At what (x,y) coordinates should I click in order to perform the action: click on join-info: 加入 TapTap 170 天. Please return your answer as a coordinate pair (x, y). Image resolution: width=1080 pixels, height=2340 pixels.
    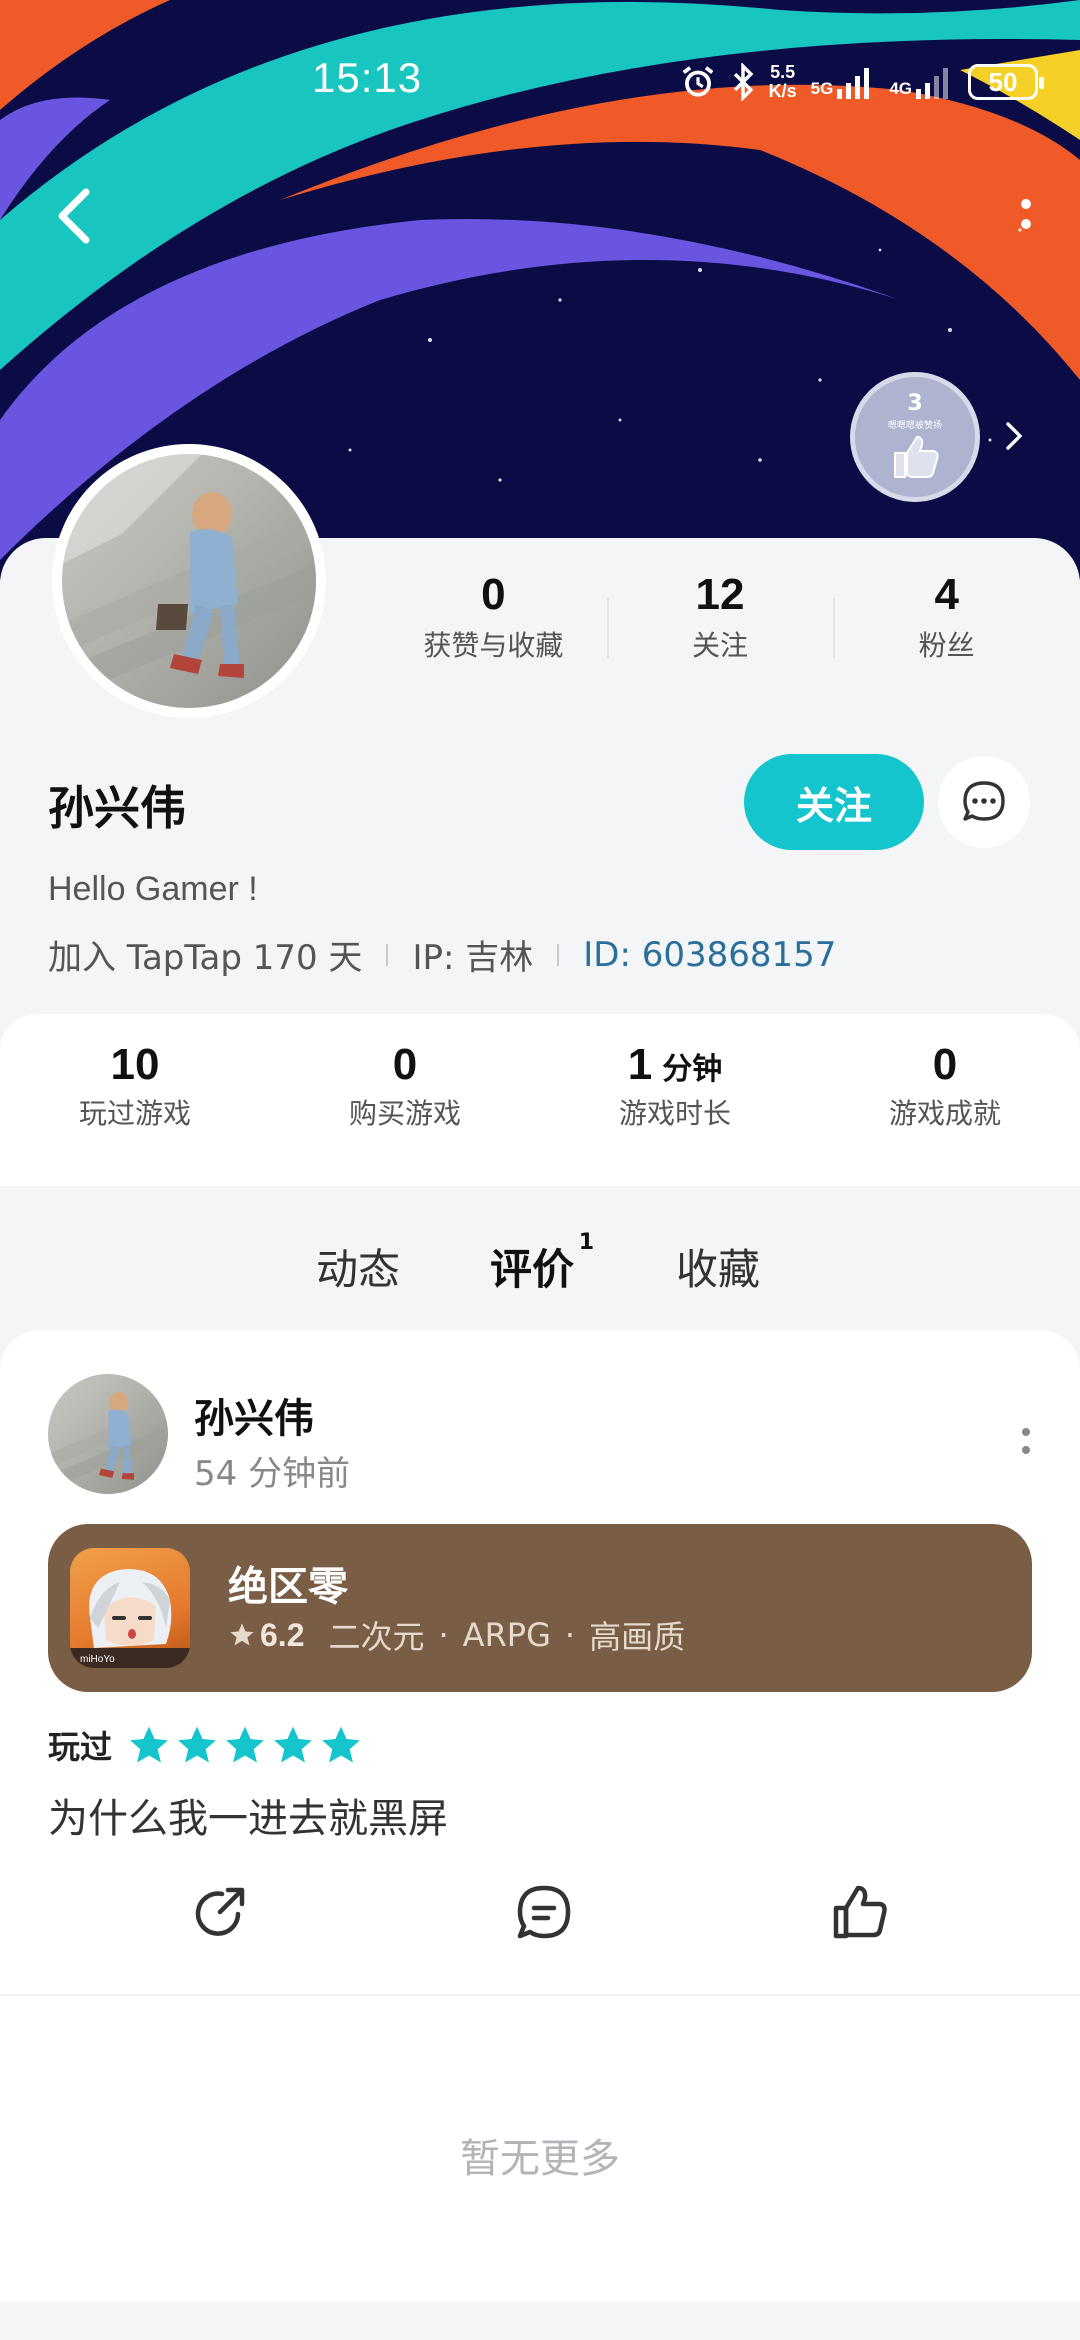
    Looking at the image, I should click on (205, 958).